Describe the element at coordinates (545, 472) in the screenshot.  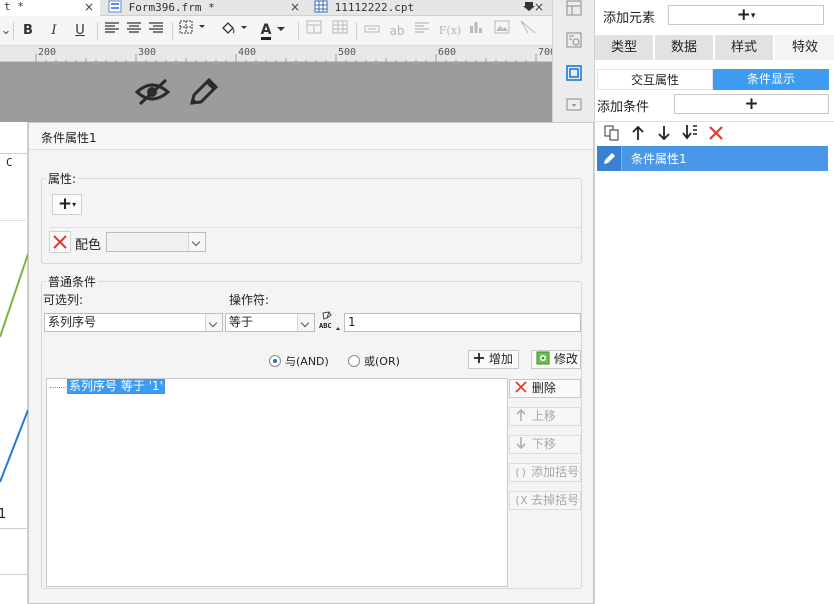
I see `add-bracket-button: () 添加括号` at that location.